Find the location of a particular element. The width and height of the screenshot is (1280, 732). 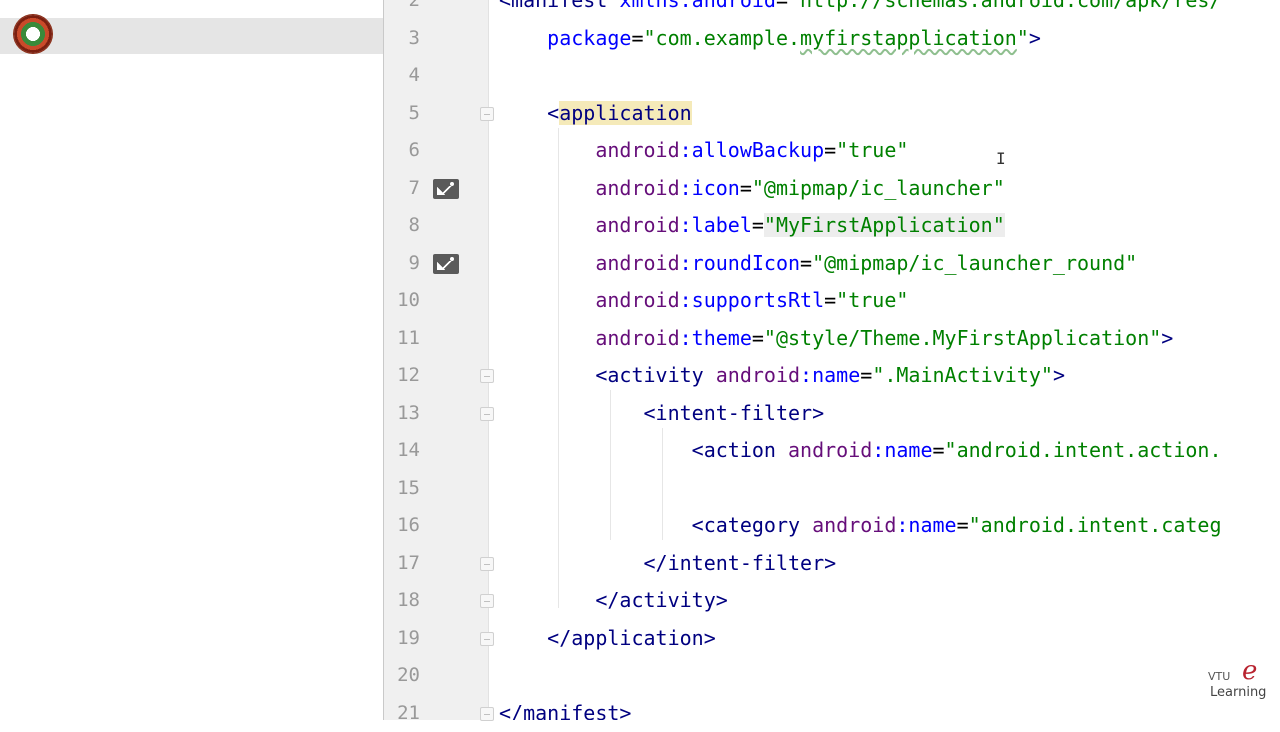

code-token: < is located at coordinates (529, 112).